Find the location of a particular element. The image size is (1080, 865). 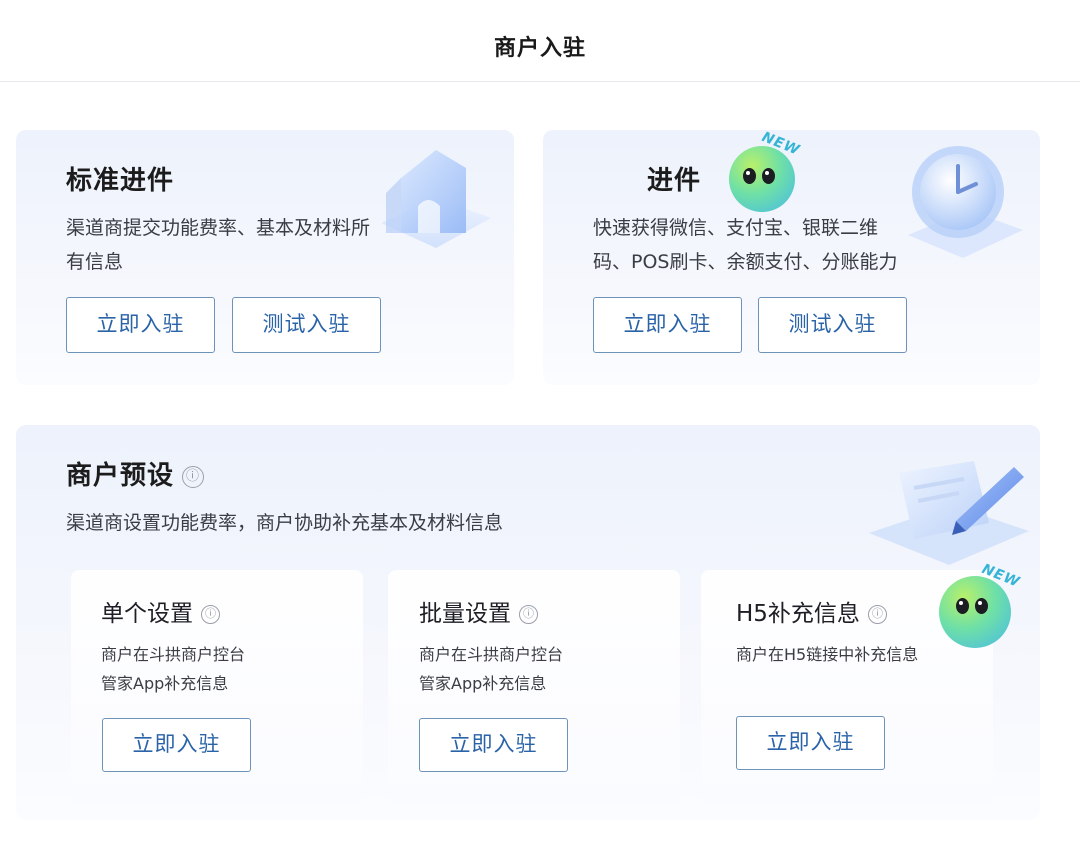

card-title: 进件 is located at coordinates (674, 181).